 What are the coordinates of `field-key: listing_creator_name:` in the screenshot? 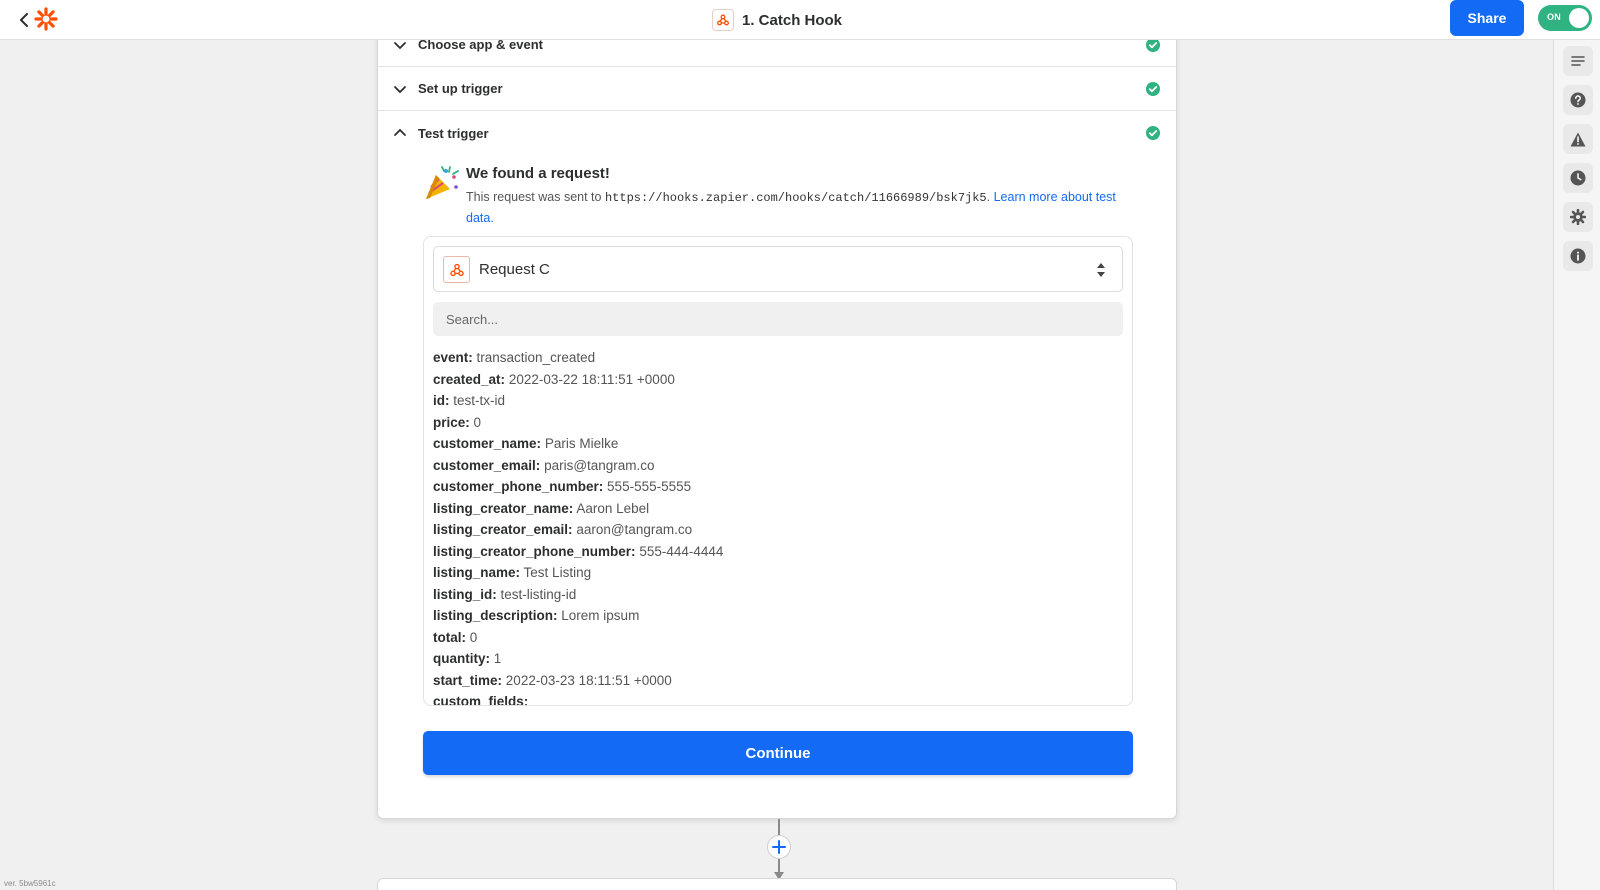 It's located at (503, 508).